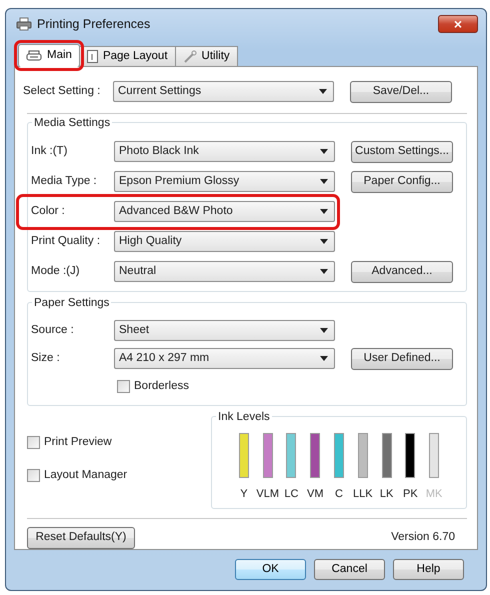  Describe the element at coordinates (244, 494) in the screenshot. I see `ink-label: Y` at that location.